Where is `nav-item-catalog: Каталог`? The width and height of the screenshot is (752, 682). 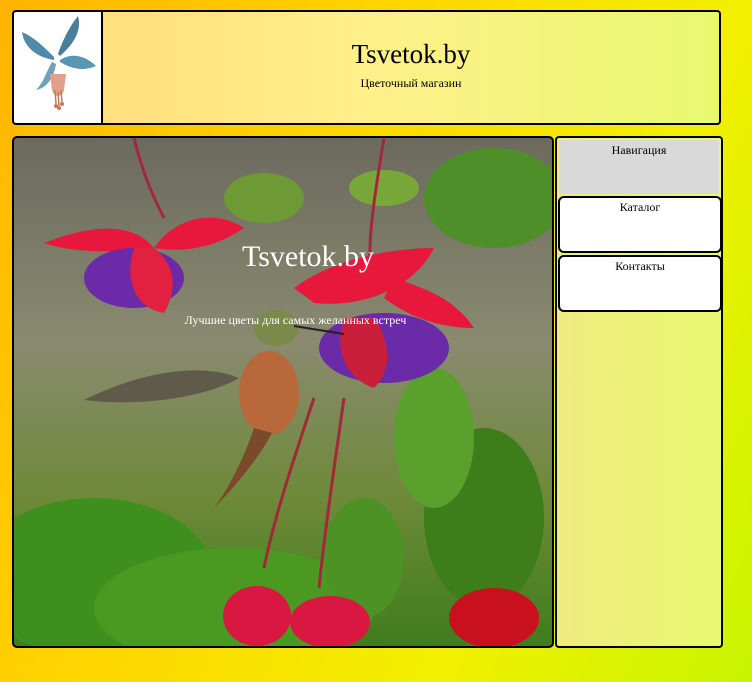 nav-item-catalog: Каталог is located at coordinates (640, 224).